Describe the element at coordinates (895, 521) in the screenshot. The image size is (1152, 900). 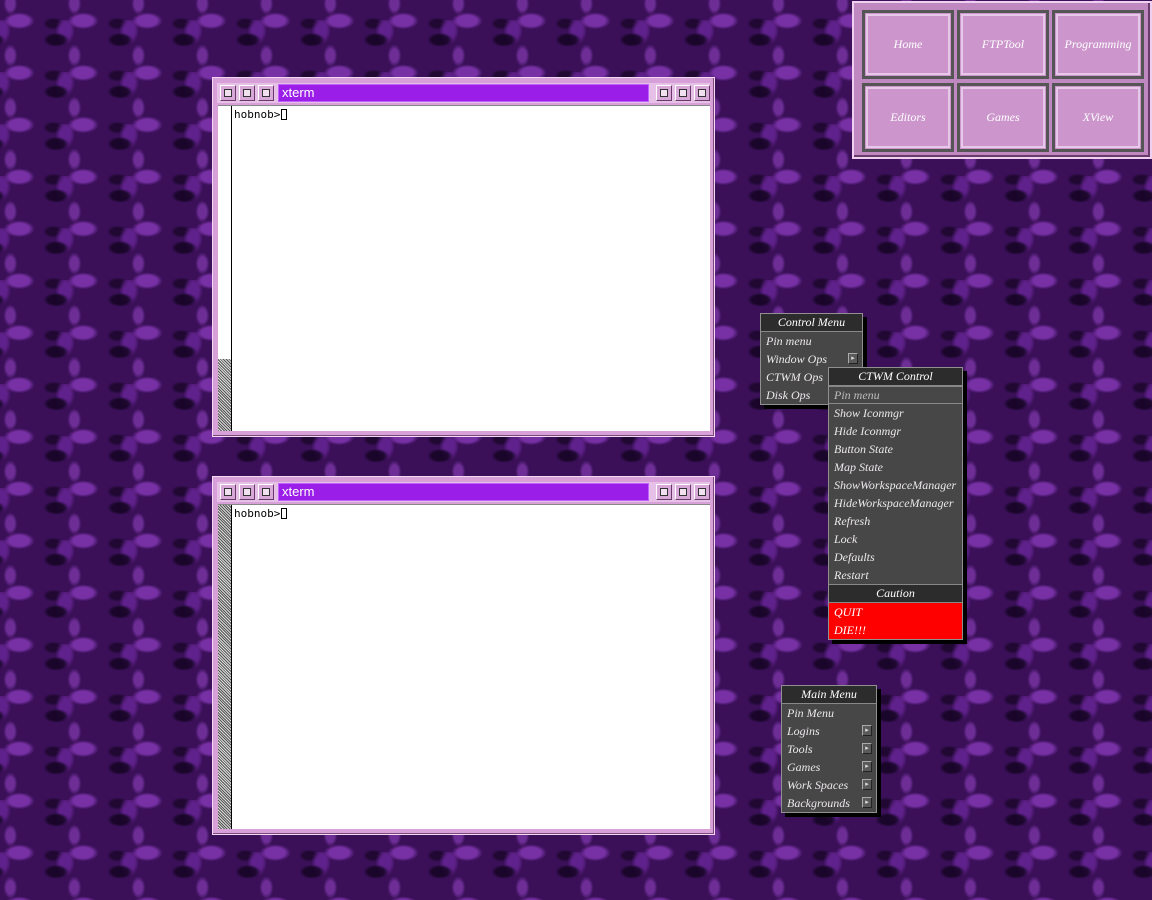
I see `menu-item-refresh: Refresh` at that location.